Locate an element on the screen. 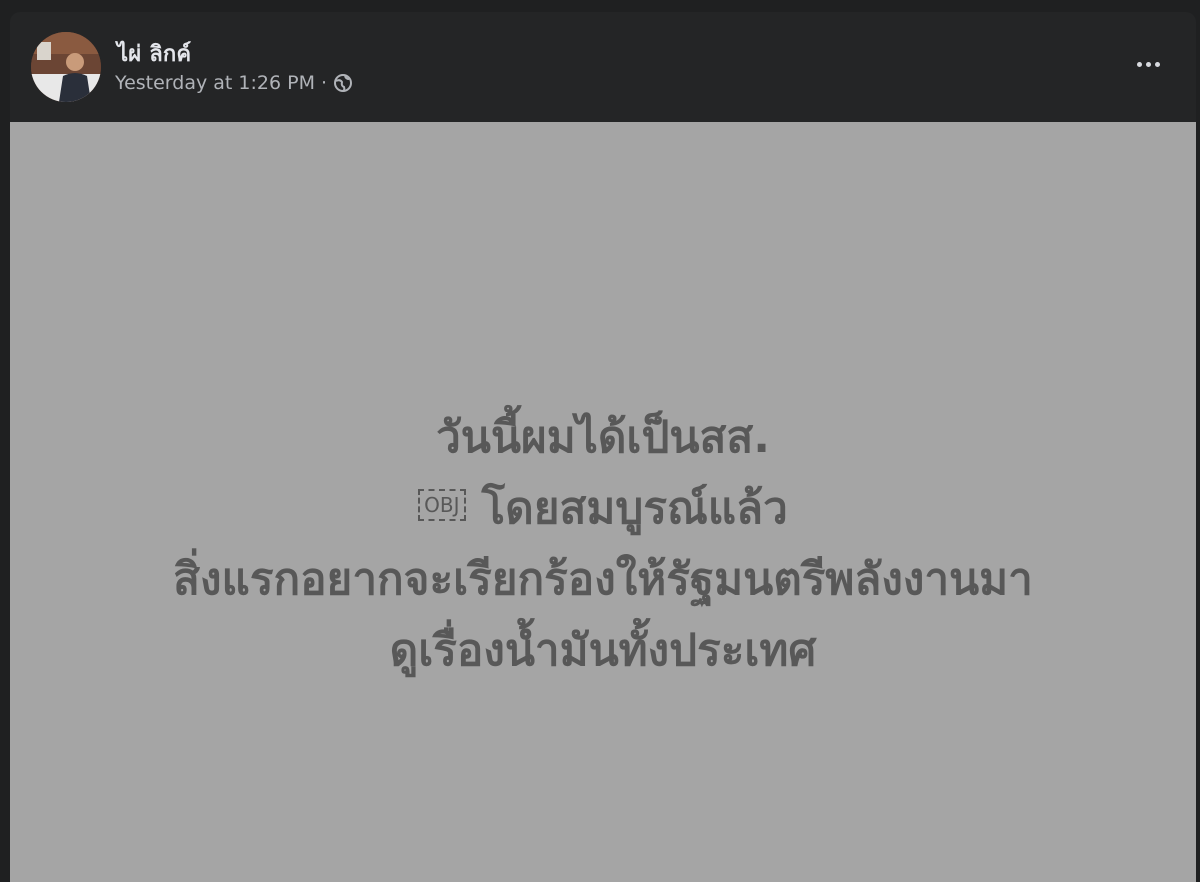  post-timestamp: Yesterday at 1:26 PM is located at coordinates (215, 83).